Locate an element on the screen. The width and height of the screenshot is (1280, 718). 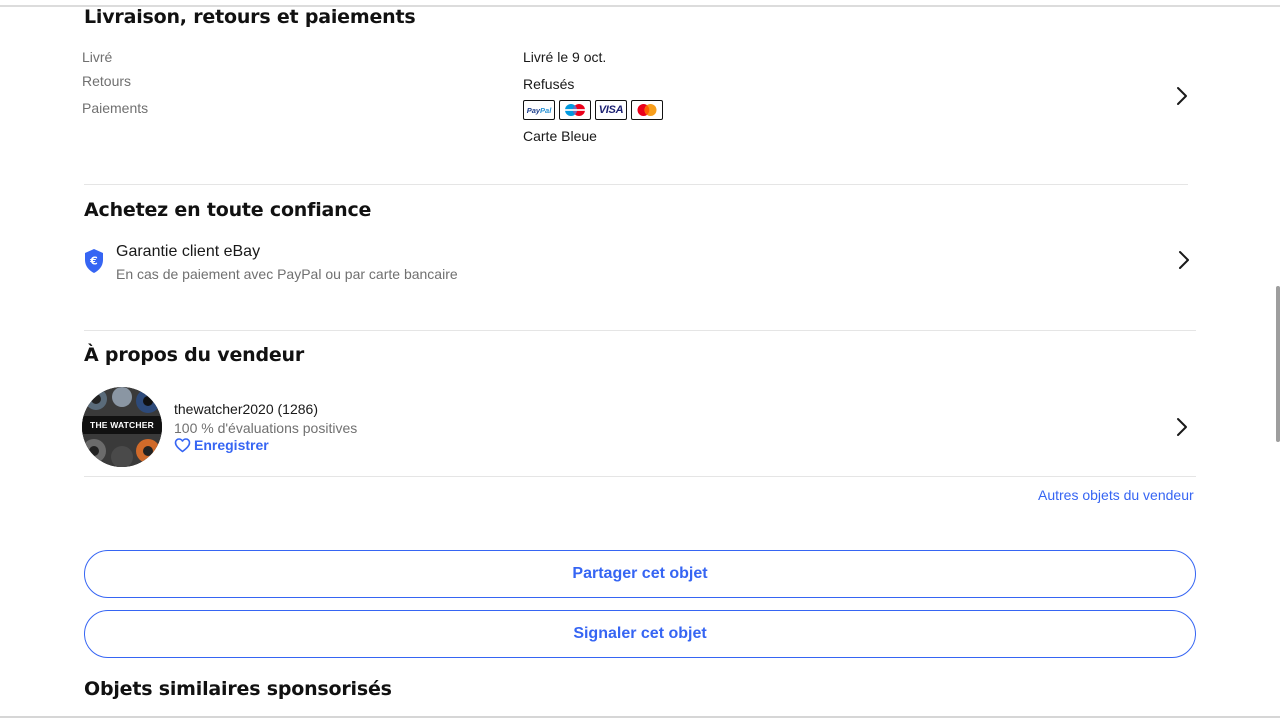
seller-avatar: THE WATCHER is located at coordinates (122, 427).